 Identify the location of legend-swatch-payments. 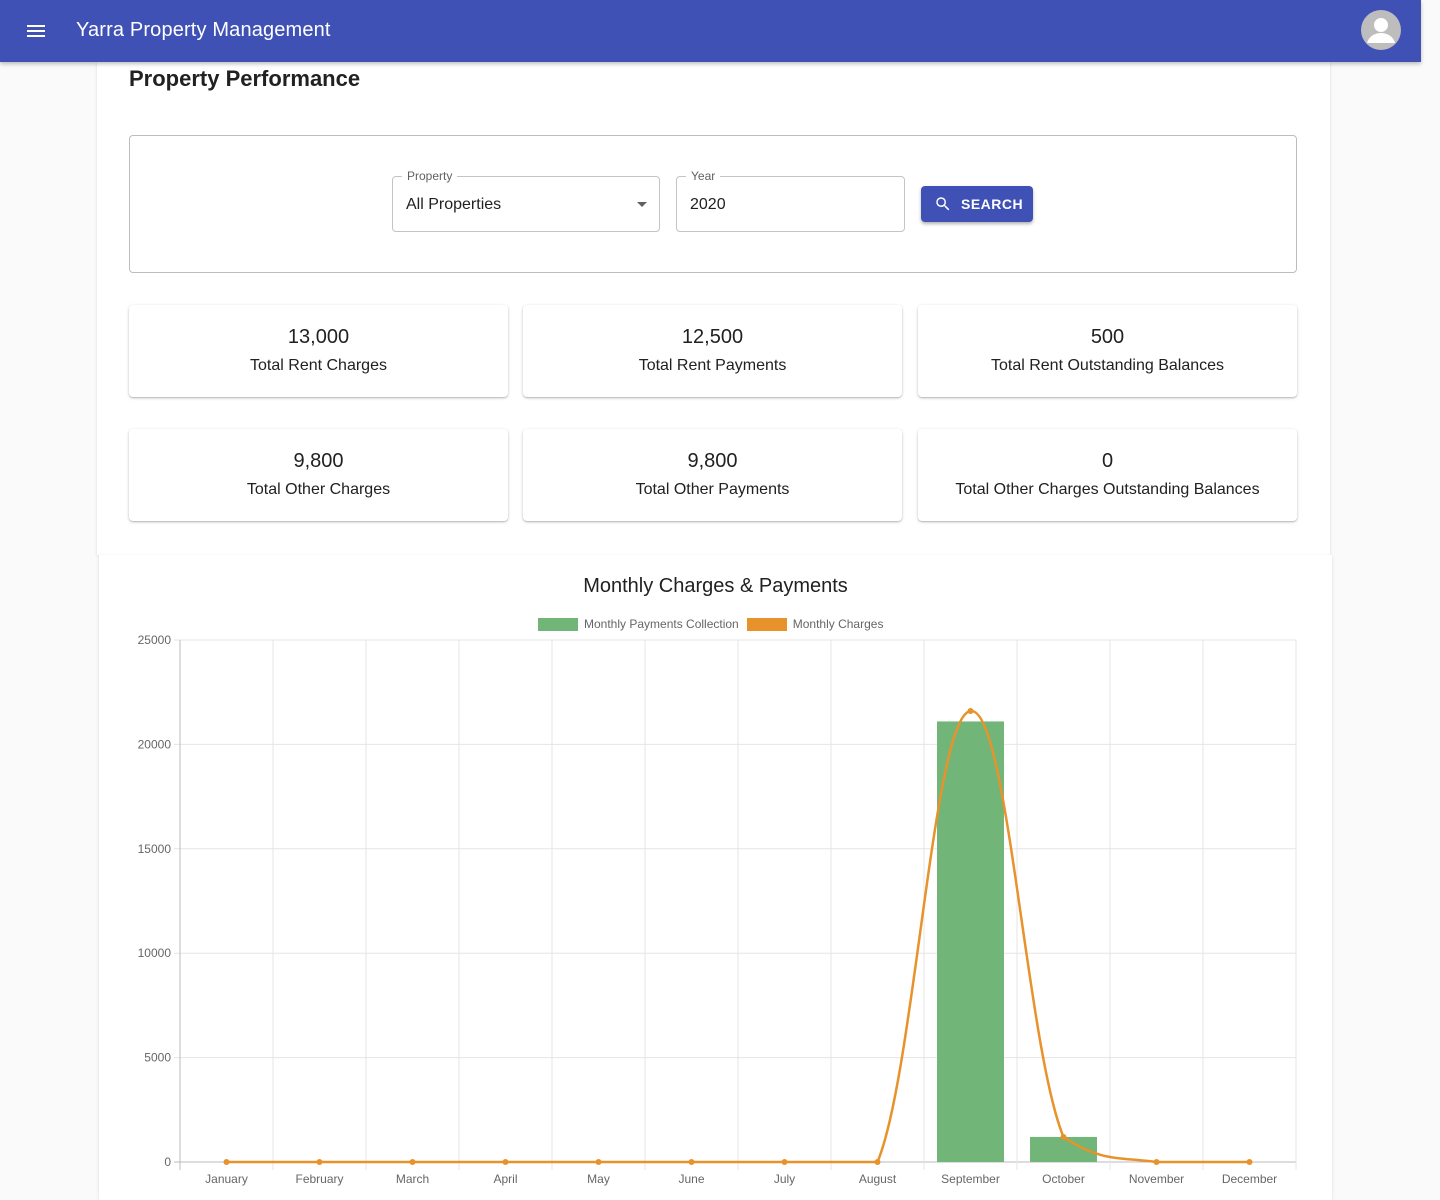
(558, 624).